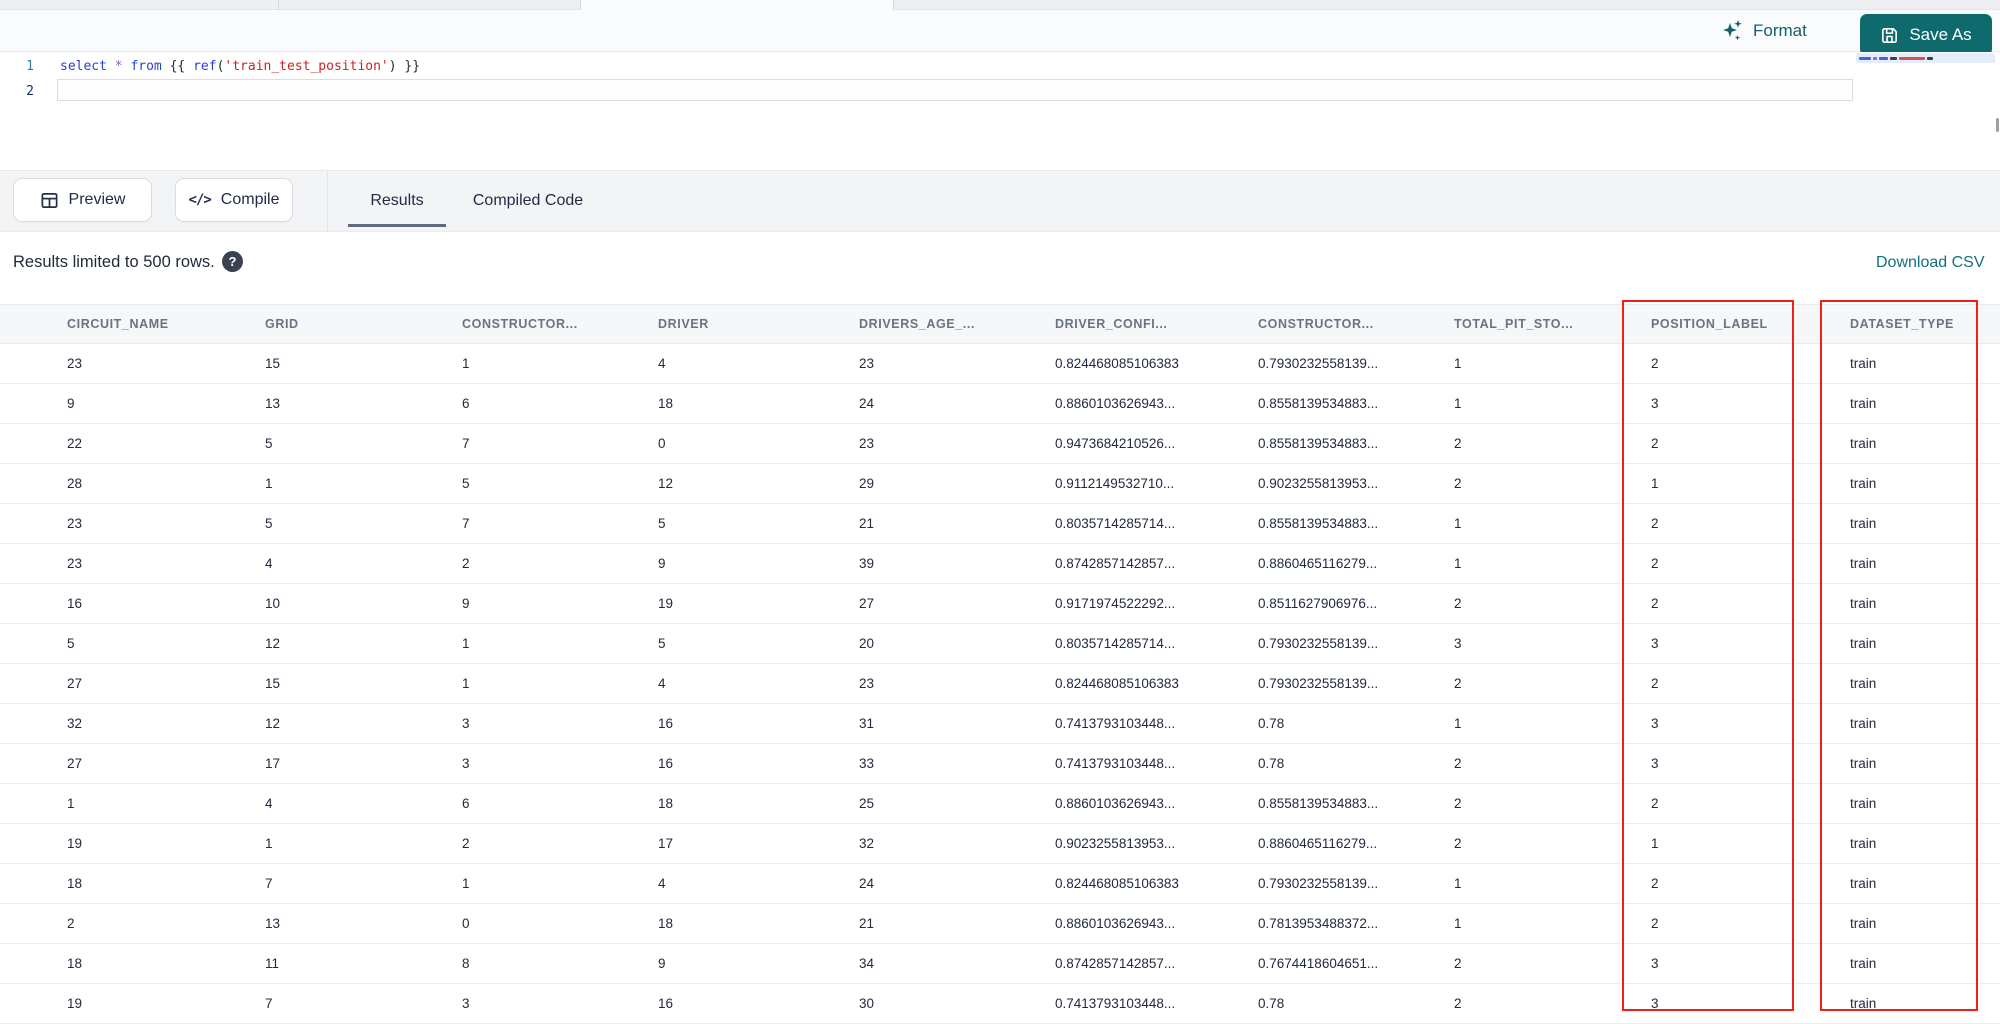 This screenshot has width=2000, height=1024. What do you see at coordinates (867, 963) in the screenshot?
I see `table-cell: 34` at bounding box center [867, 963].